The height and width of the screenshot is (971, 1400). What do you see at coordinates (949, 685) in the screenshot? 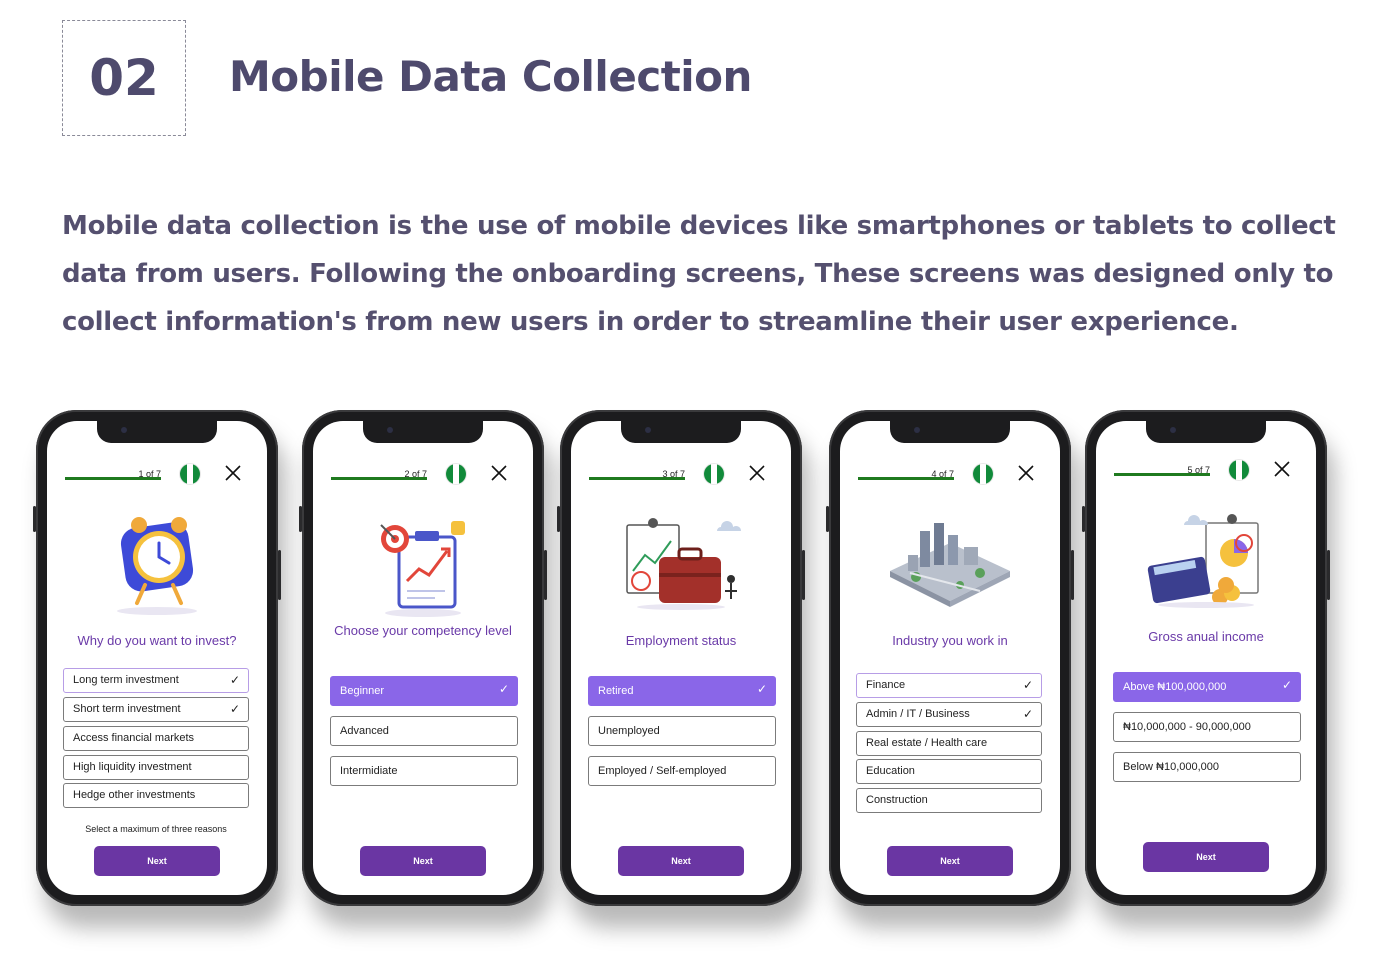
I see `option-finance: Finance ✓` at bounding box center [949, 685].